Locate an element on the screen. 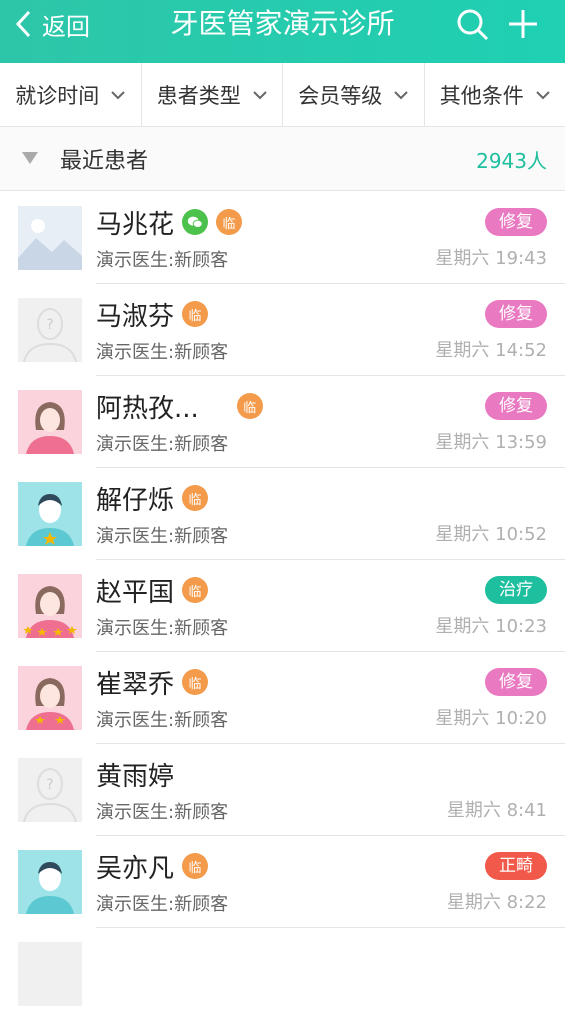 Image resolution: width=565 pixels, height=1020 pixels. patient-row: 吴亦凡 临 演示医生:新顾客 正畸 星期六 8:22 is located at coordinates (282, 882).